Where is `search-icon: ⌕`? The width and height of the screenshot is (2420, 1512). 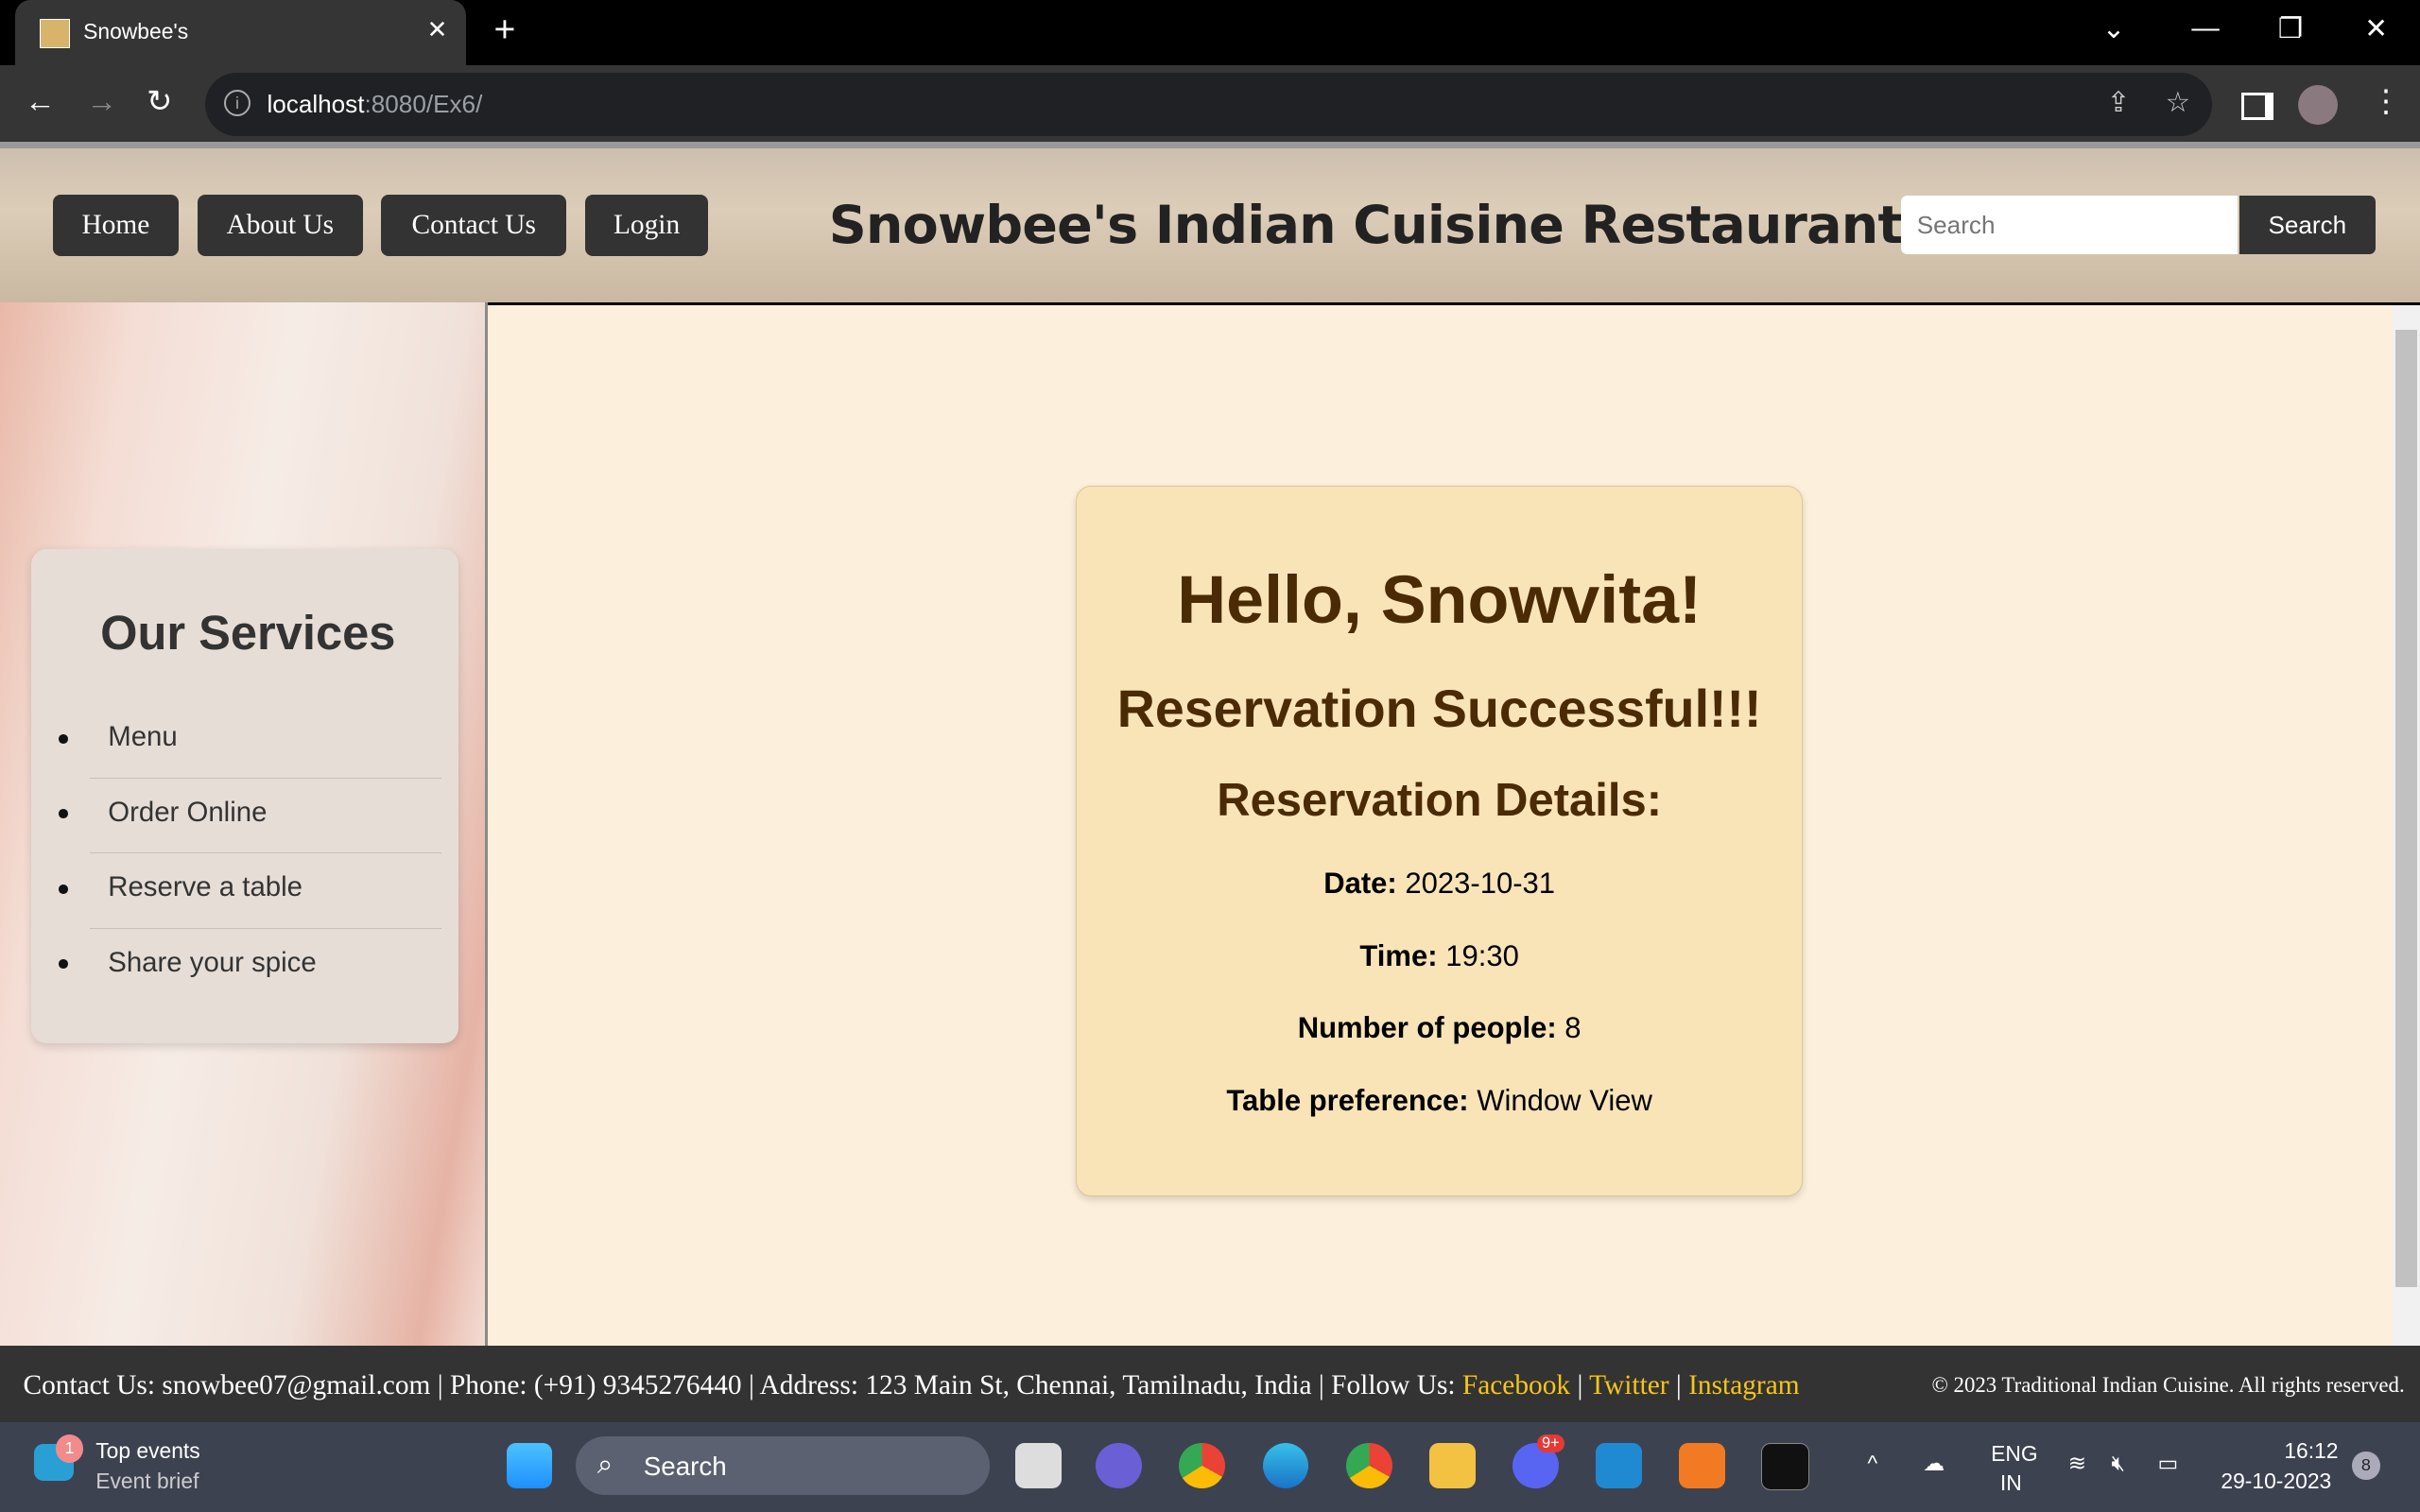 search-icon: ⌕ is located at coordinates (605, 1465).